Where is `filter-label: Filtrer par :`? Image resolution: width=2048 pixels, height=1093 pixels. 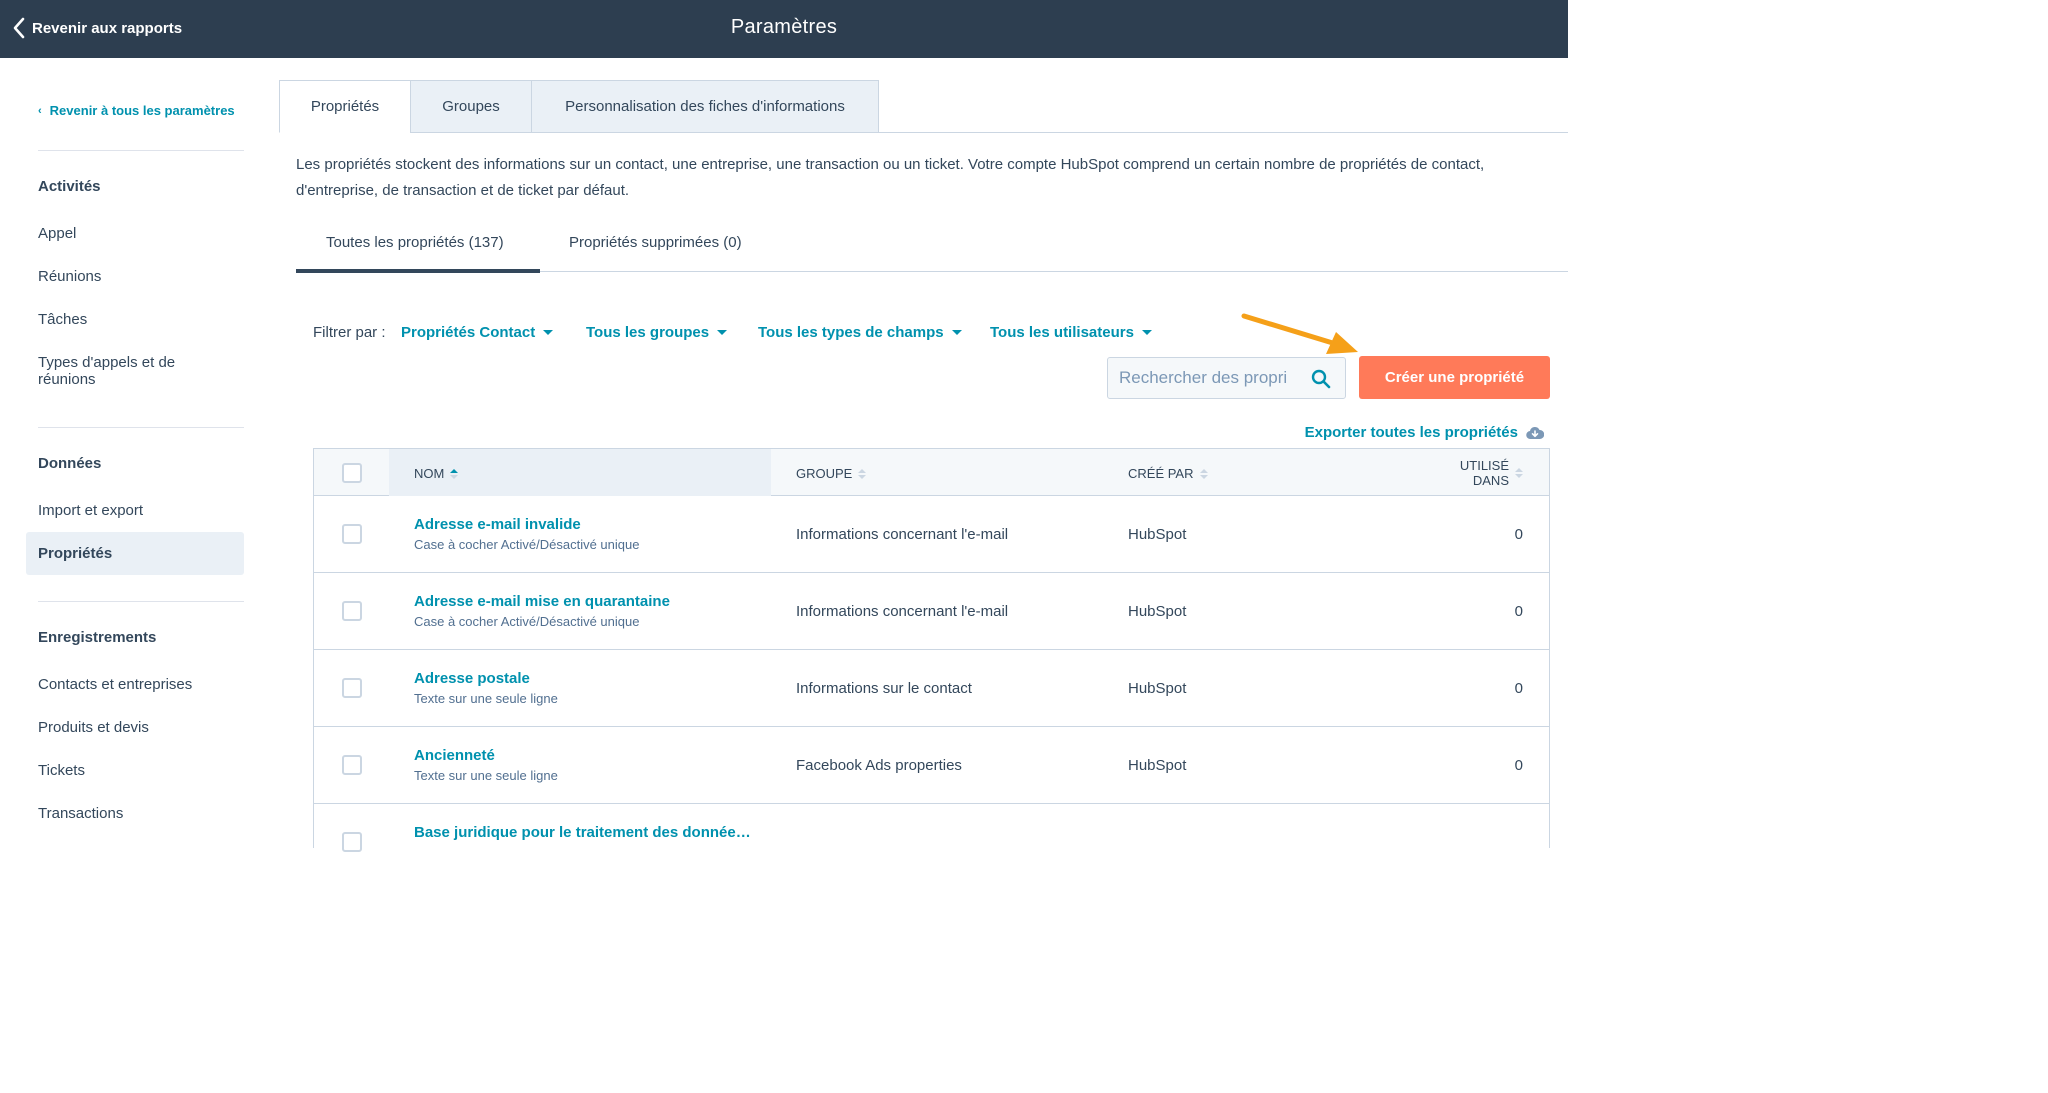 filter-label: Filtrer par : is located at coordinates (349, 332).